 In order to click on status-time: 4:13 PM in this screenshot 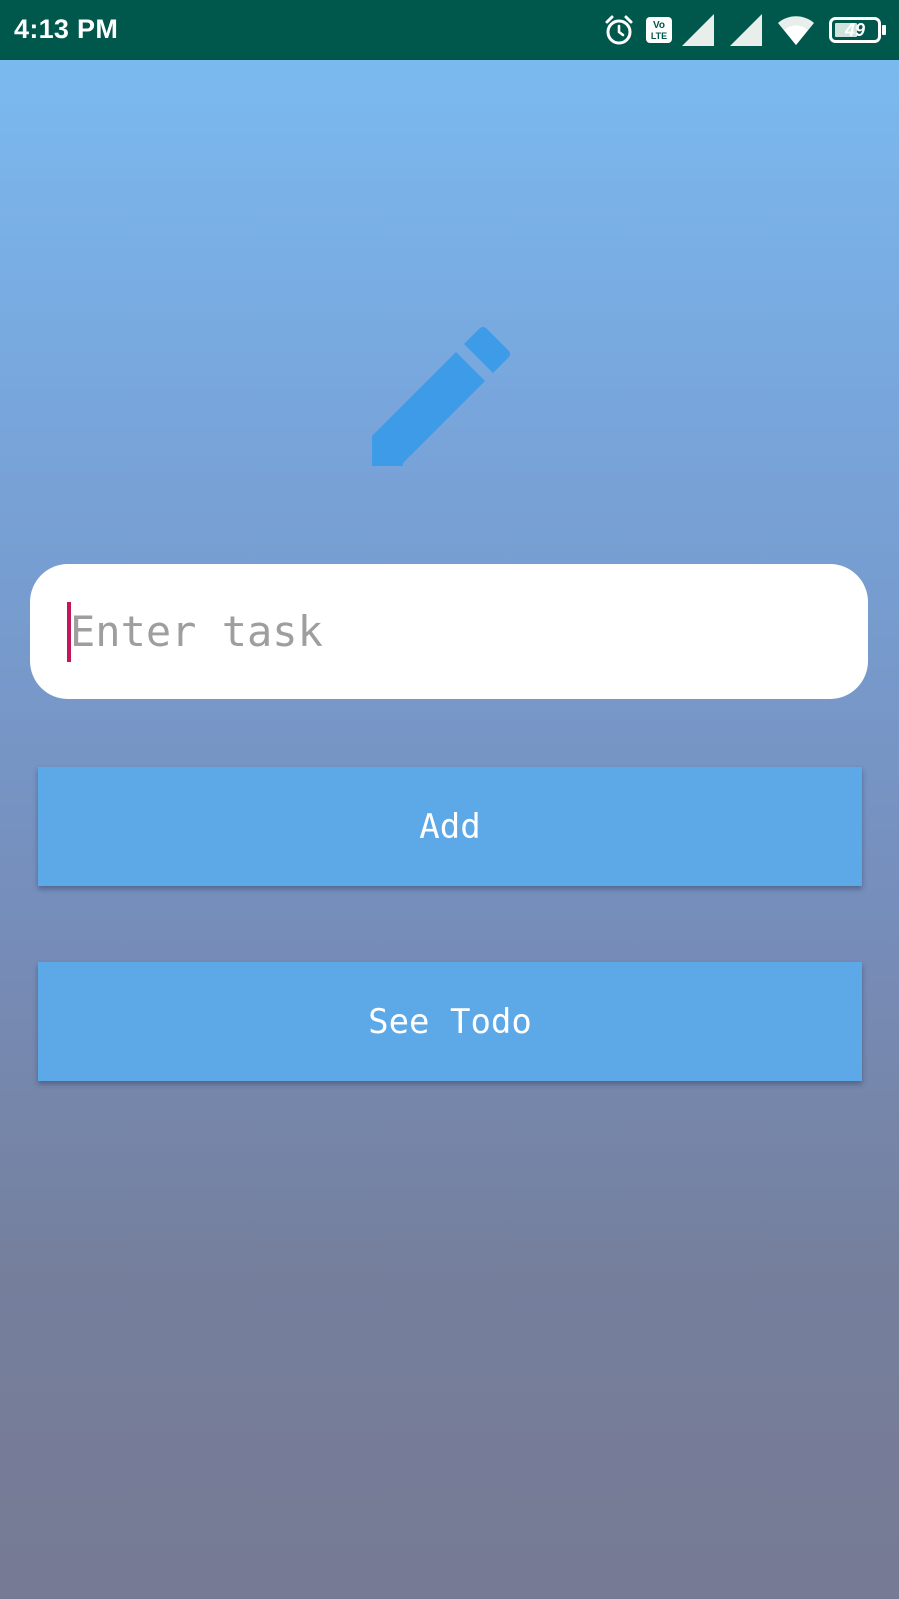, I will do `click(66, 29)`.